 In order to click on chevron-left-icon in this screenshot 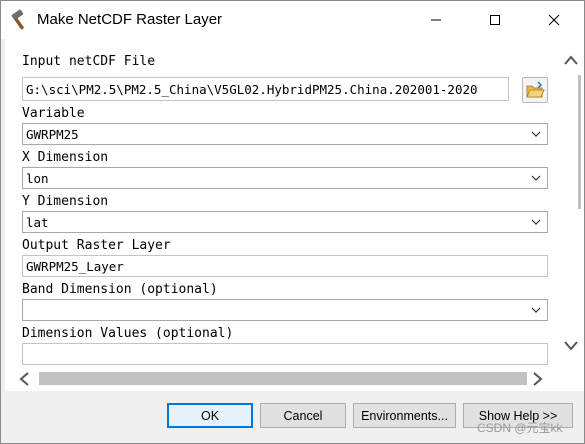, I will do `click(24, 379)`.